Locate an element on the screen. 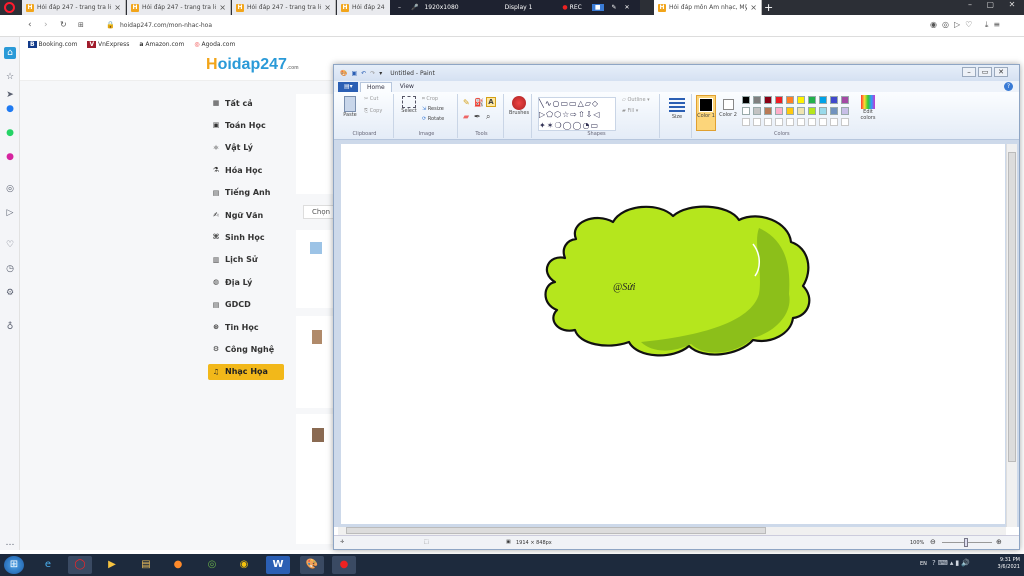 This screenshot has height=576, width=1024. bookmark-vnexpress: V VnExpress is located at coordinates (108, 44).